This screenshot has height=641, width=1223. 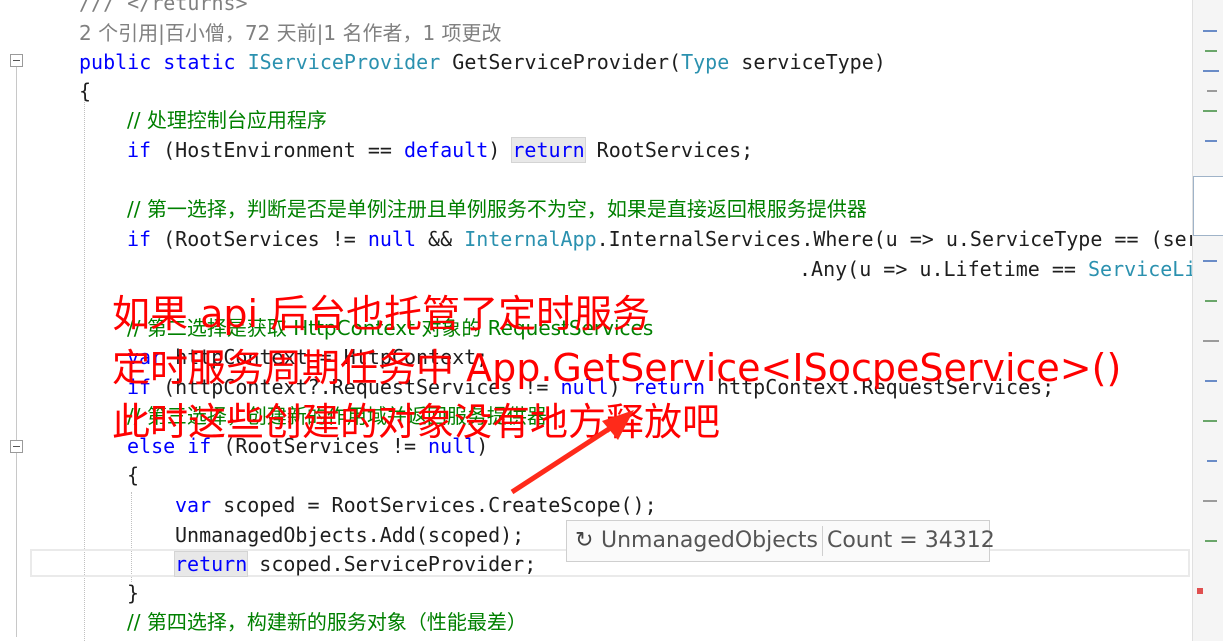 What do you see at coordinates (1207, 320) in the screenshot?
I see `vertical-scrollbar` at bounding box center [1207, 320].